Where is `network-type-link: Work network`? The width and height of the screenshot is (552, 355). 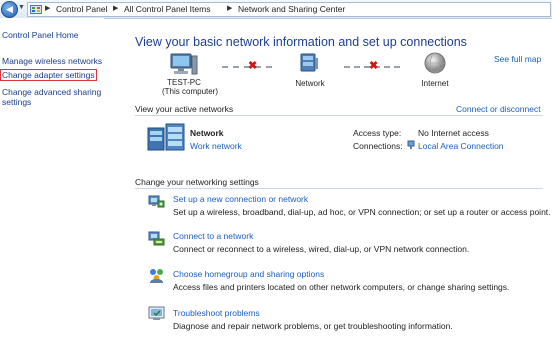 network-type-link: Work network is located at coordinates (216, 146).